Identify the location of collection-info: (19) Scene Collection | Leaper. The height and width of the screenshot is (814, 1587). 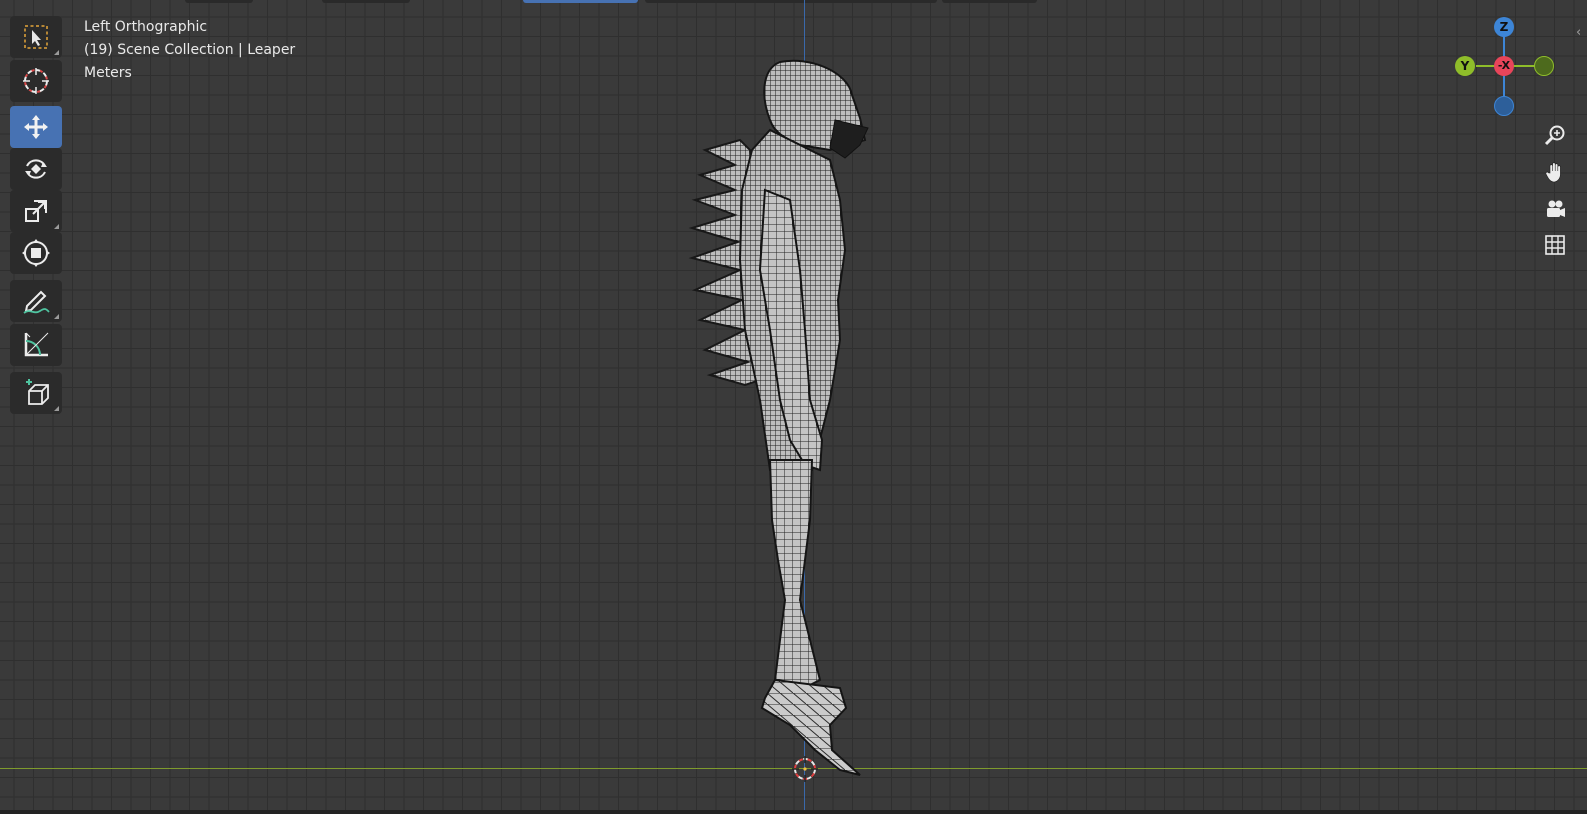
(190, 50).